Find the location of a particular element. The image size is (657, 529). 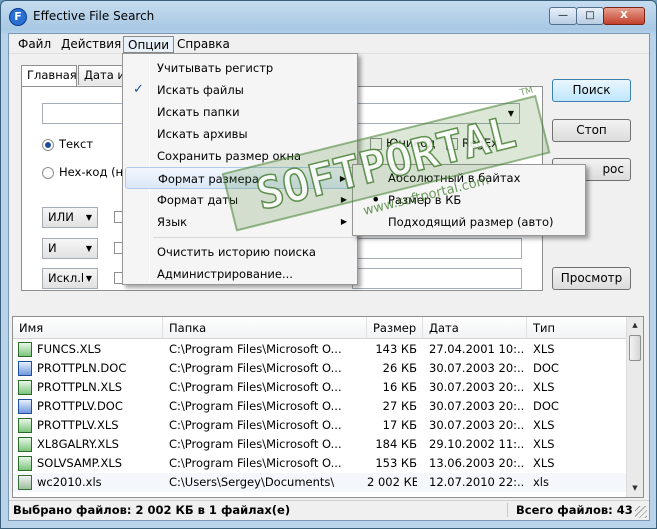

menu-options: Опции is located at coordinates (149, 44).